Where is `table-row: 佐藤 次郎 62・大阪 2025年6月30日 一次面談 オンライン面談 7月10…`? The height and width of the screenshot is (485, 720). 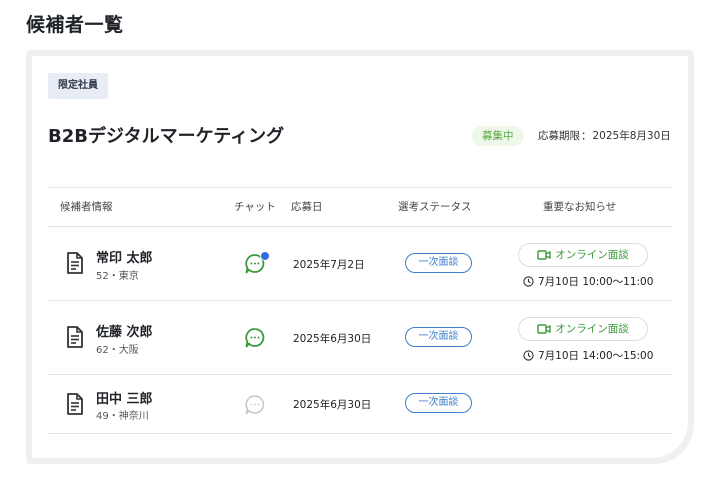 table-row: 佐藤 次郎 62・大阪 2025年6月30日 一次面談 オンライン面談 7月10… is located at coordinates (360, 338).